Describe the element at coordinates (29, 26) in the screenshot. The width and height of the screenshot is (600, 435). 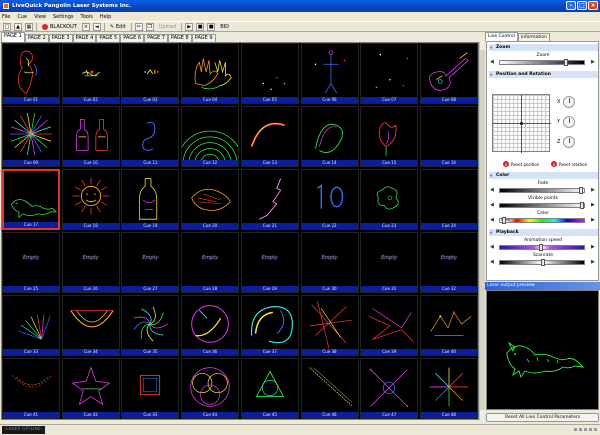
I see `save-icon: ▦` at that location.